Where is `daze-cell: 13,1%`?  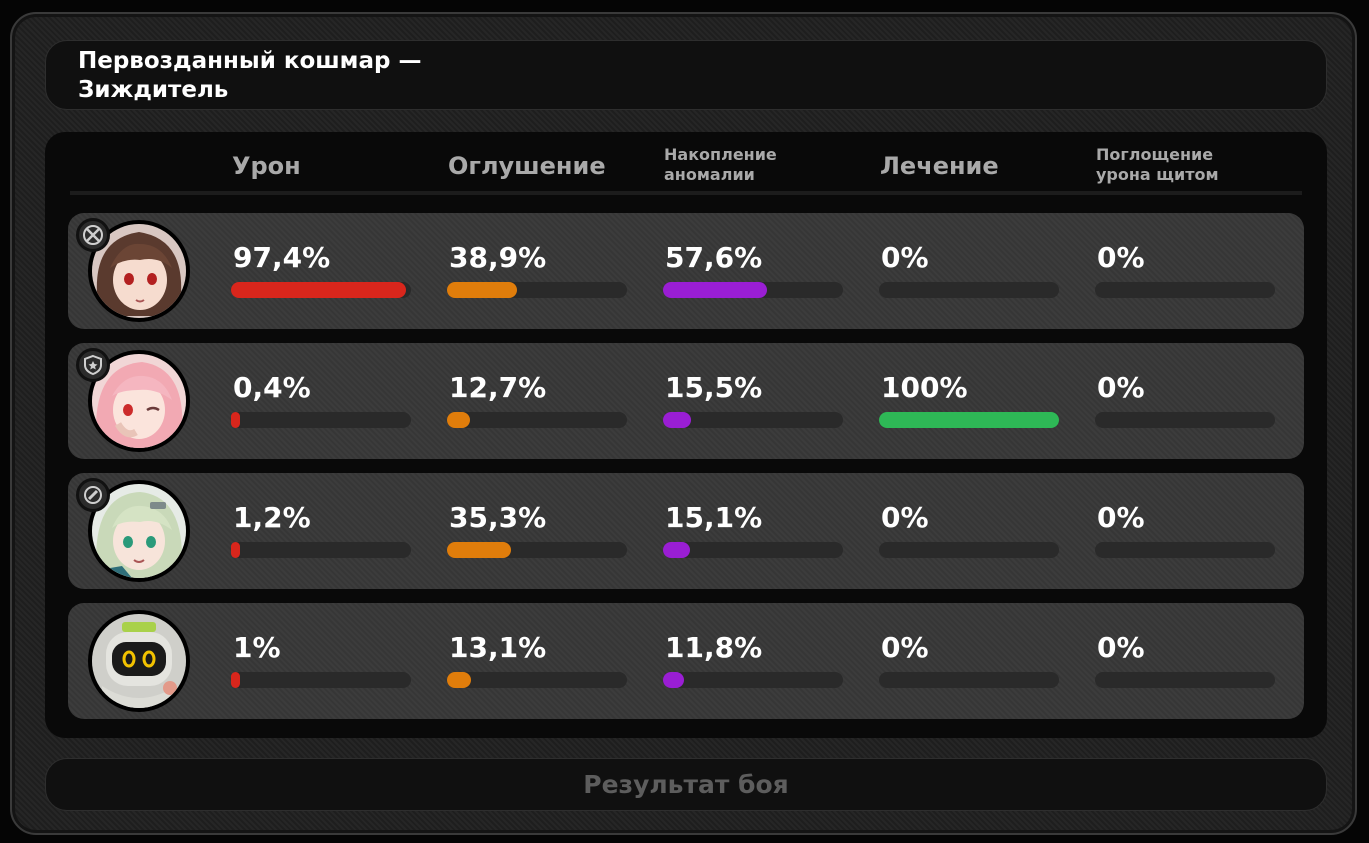 daze-cell: 13,1% is located at coordinates (537, 661).